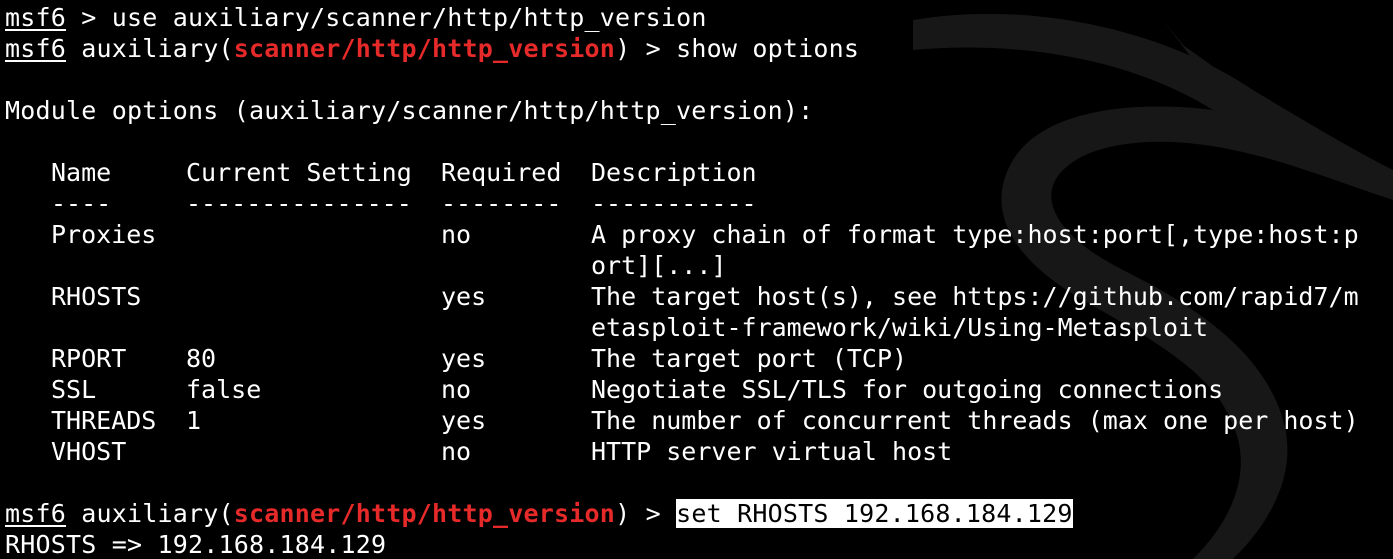 The width and height of the screenshot is (1393, 559). Describe the element at coordinates (74, 389) in the screenshot. I see `row-name: SSL` at that location.